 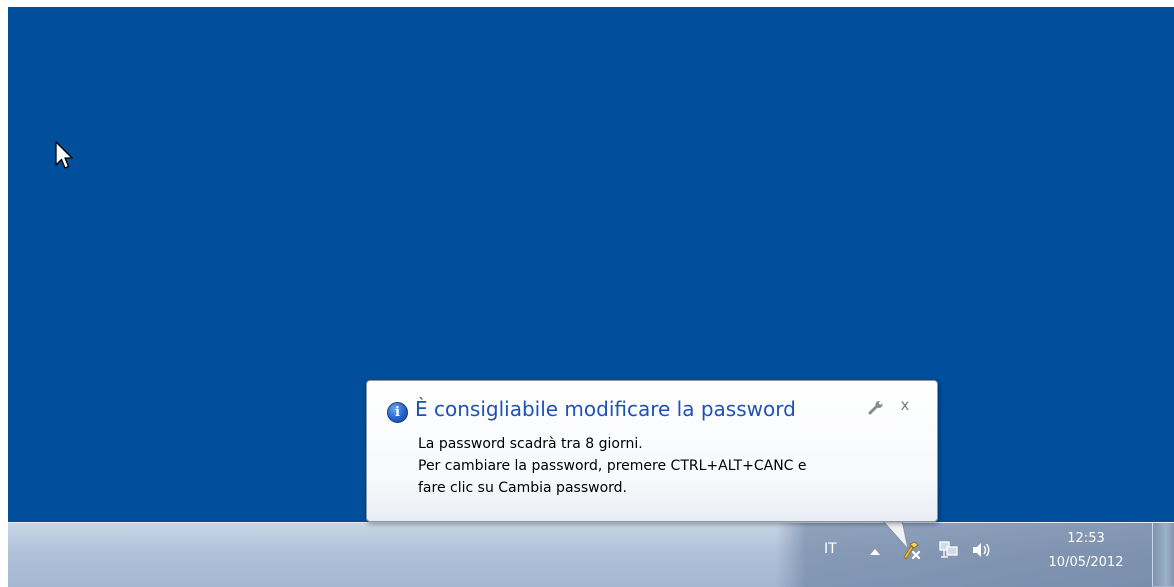 I want to click on mouse-pointer-icon, so click(x=64, y=155).